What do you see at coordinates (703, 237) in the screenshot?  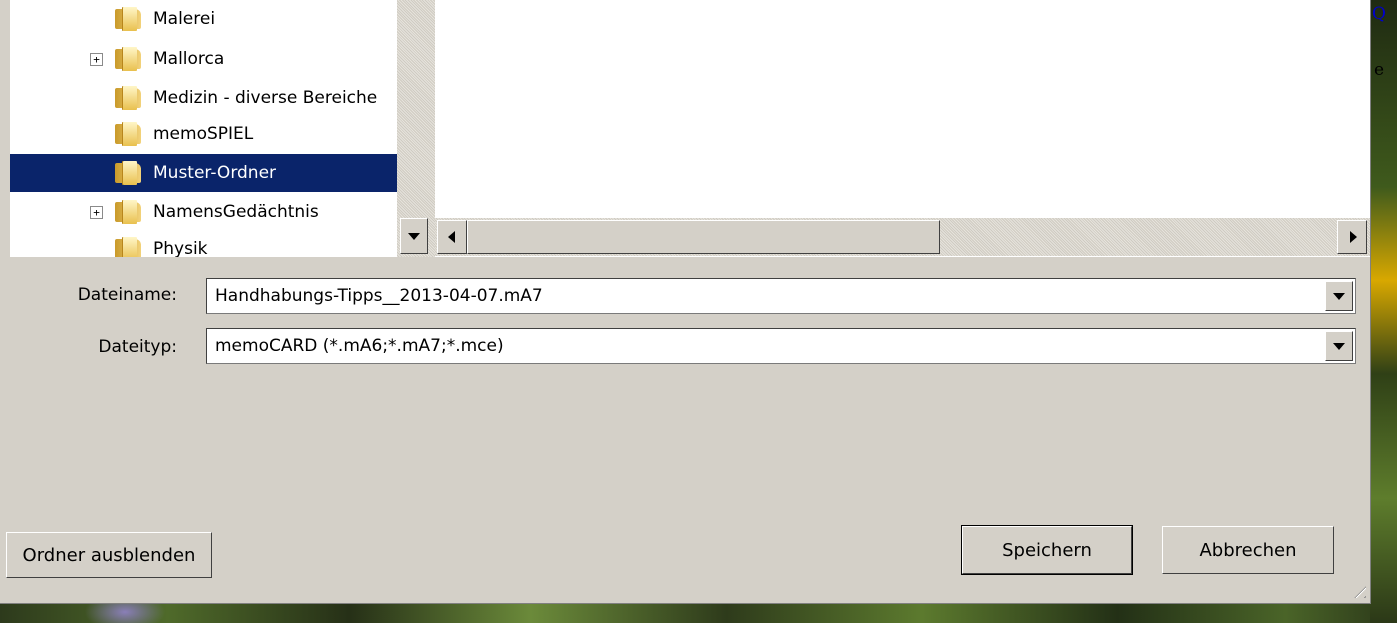 I see `horizontal-scroll-thumb` at bounding box center [703, 237].